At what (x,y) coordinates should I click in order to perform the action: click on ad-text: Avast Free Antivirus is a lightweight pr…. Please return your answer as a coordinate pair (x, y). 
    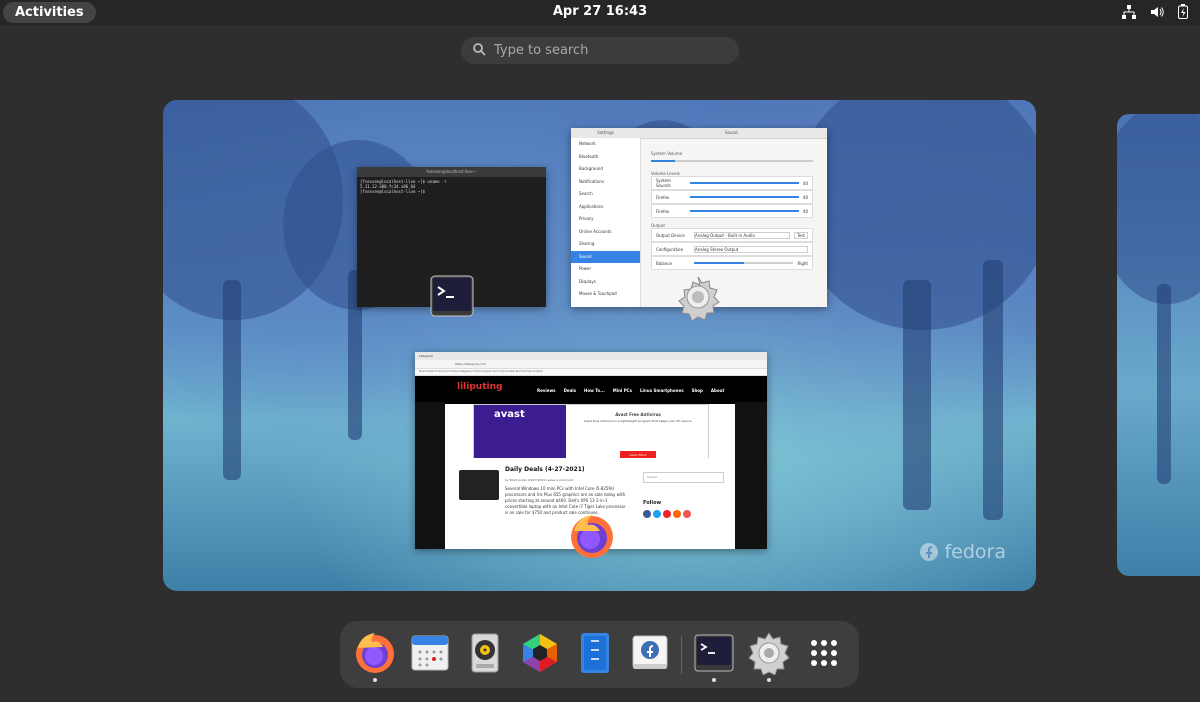
    Looking at the image, I should click on (638, 421).